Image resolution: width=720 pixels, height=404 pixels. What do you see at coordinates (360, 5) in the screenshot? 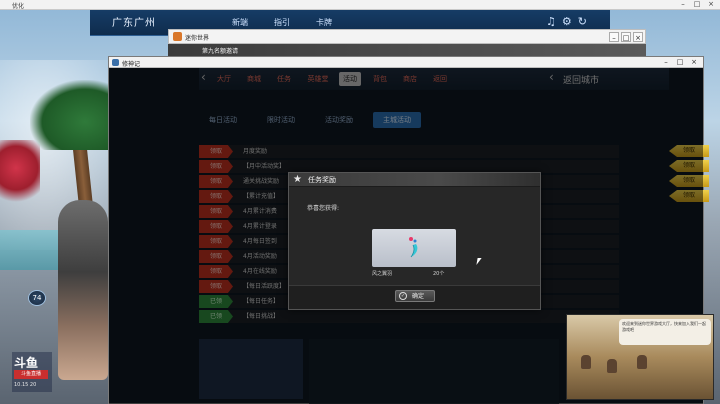
I see `back-window-titlebar: 优化 – □ ×` at bounding box center [360, 5].